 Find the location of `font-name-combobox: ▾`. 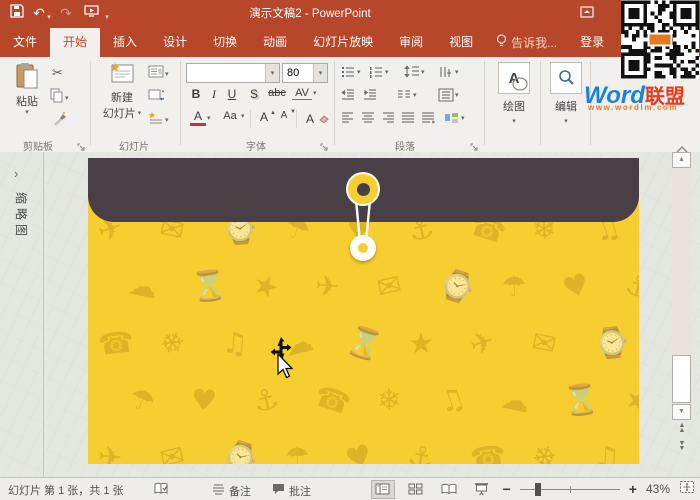

font-name-combobox: ▾ is located at coordinates (233, 73).